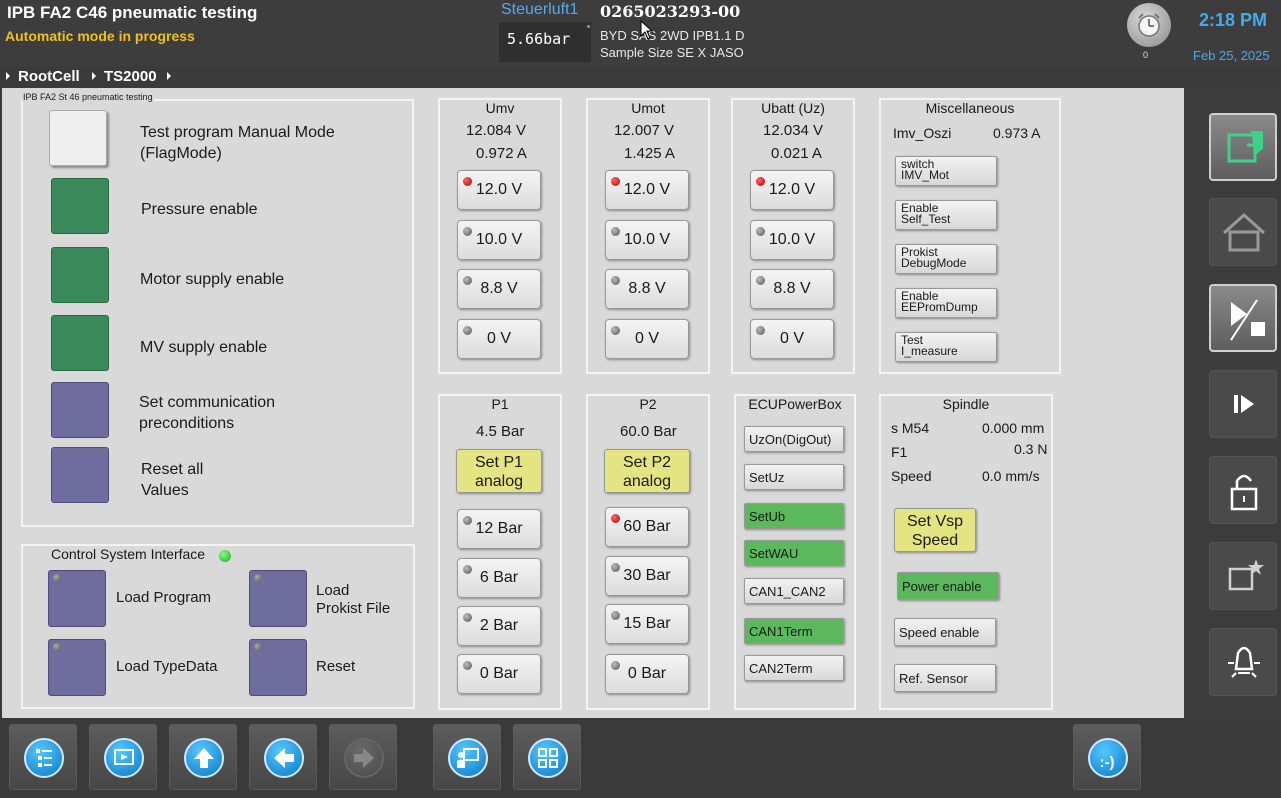  I want to click on flag-reset-values-label: Reset all Values, so click(172, 480).